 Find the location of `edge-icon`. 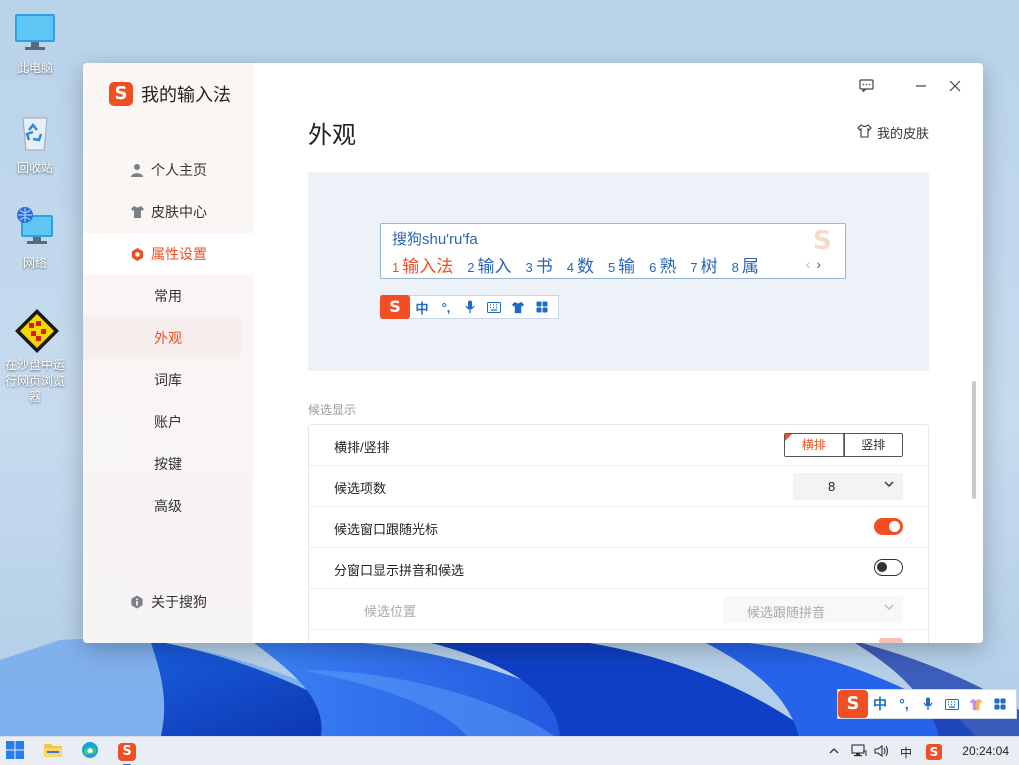

edge-icon is located at coordinates (90, 752).